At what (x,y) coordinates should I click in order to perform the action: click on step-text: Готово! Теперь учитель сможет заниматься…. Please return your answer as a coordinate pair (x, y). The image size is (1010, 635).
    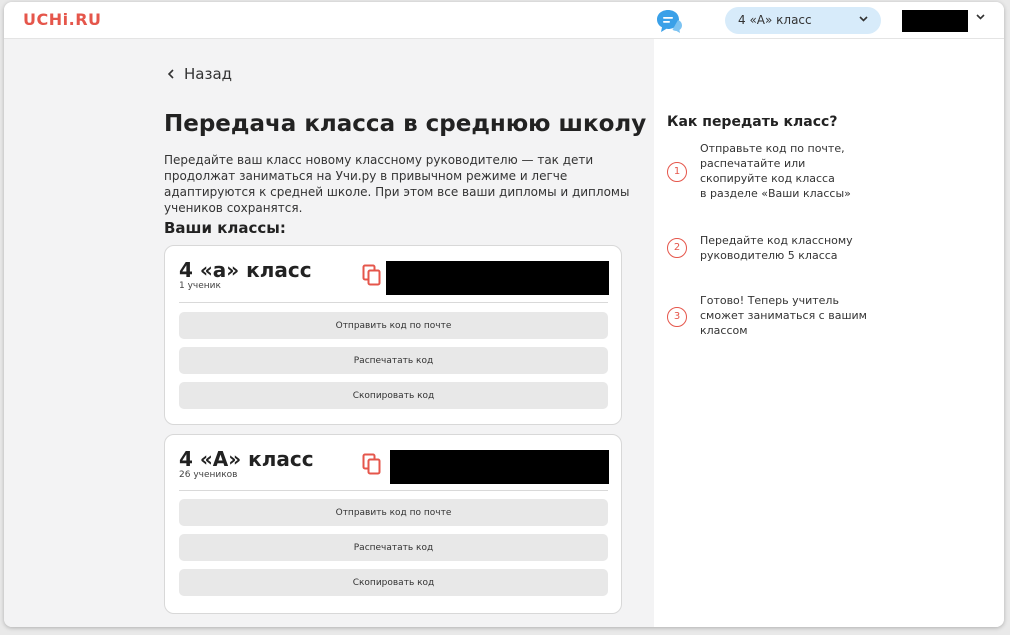
    Looking at the image, I should click on (783, 315).